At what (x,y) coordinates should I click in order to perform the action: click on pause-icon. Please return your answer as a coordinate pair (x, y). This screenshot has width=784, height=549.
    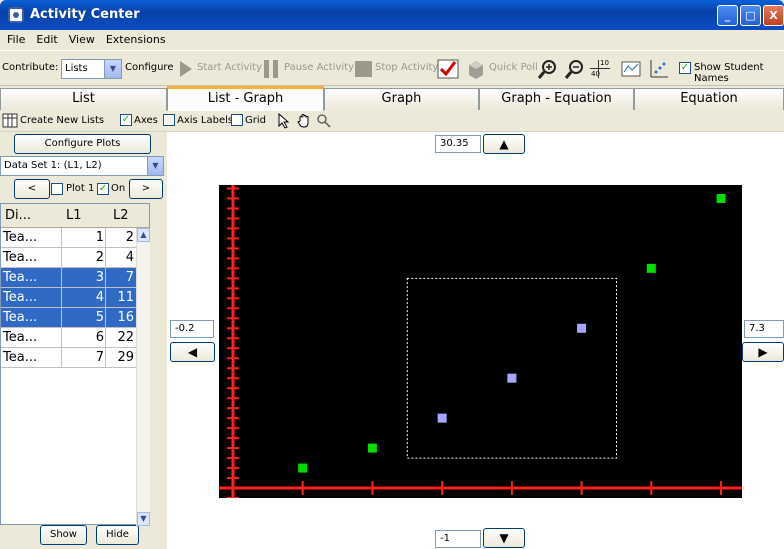
    Looking at the image, I should click on (272, 69).